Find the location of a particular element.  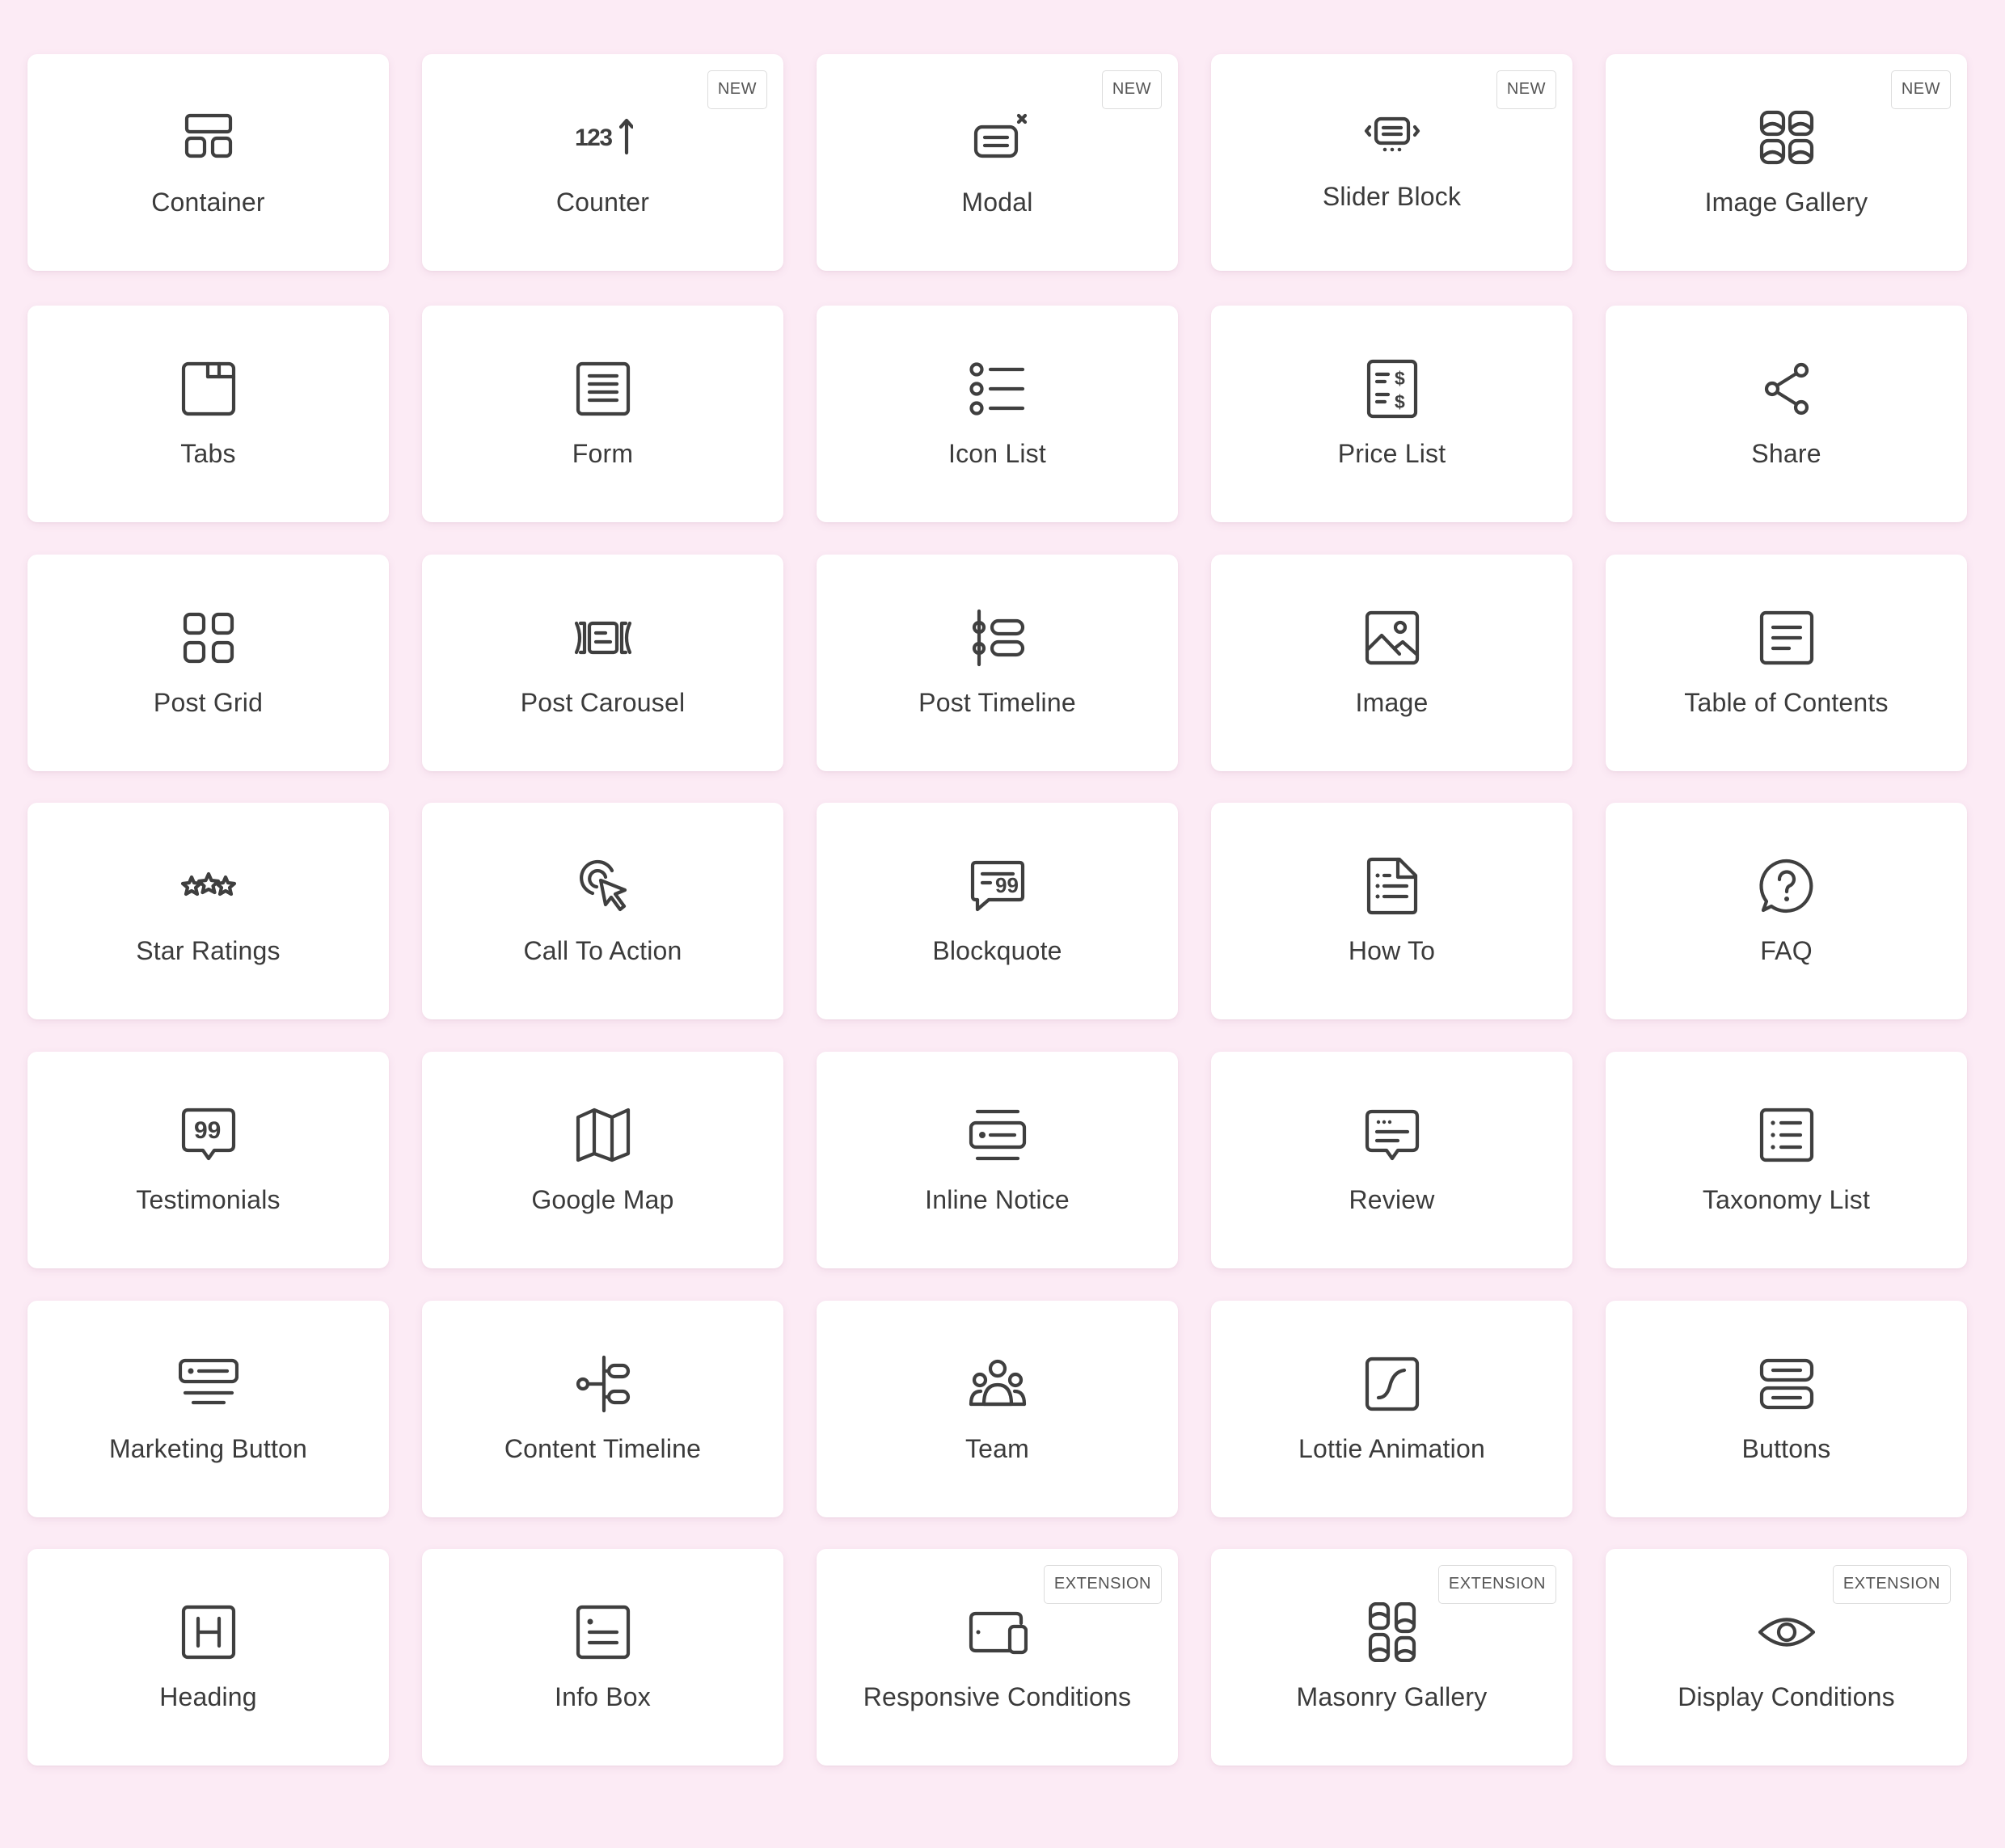

block-label: Table of Contents is located at coordinates (1786, 703).